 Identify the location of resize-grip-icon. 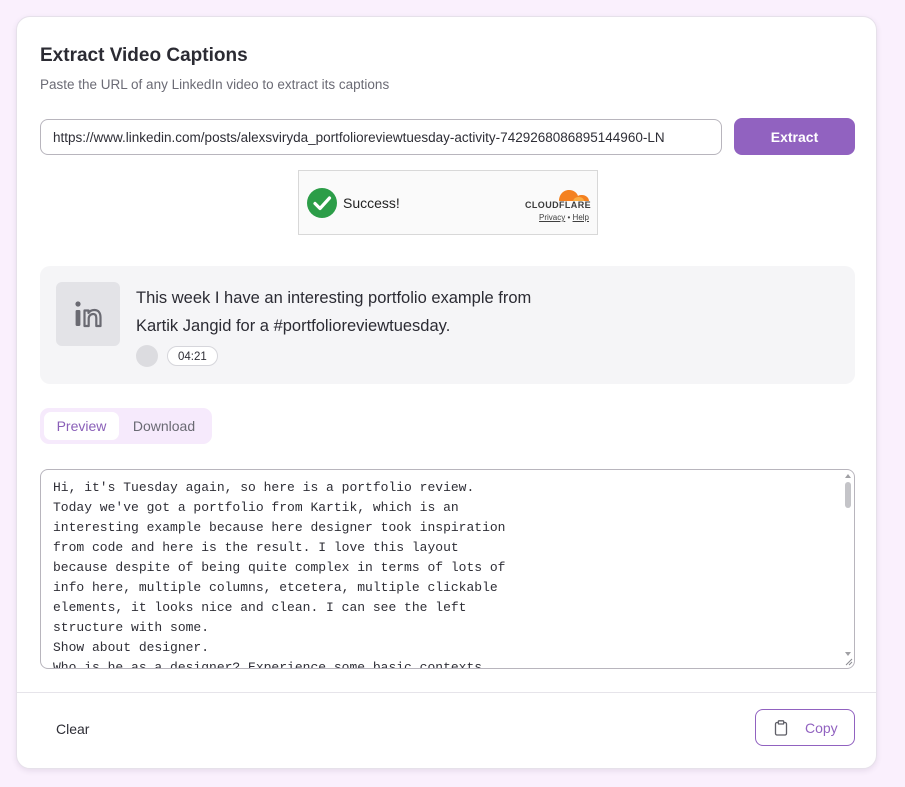
(849, 662).